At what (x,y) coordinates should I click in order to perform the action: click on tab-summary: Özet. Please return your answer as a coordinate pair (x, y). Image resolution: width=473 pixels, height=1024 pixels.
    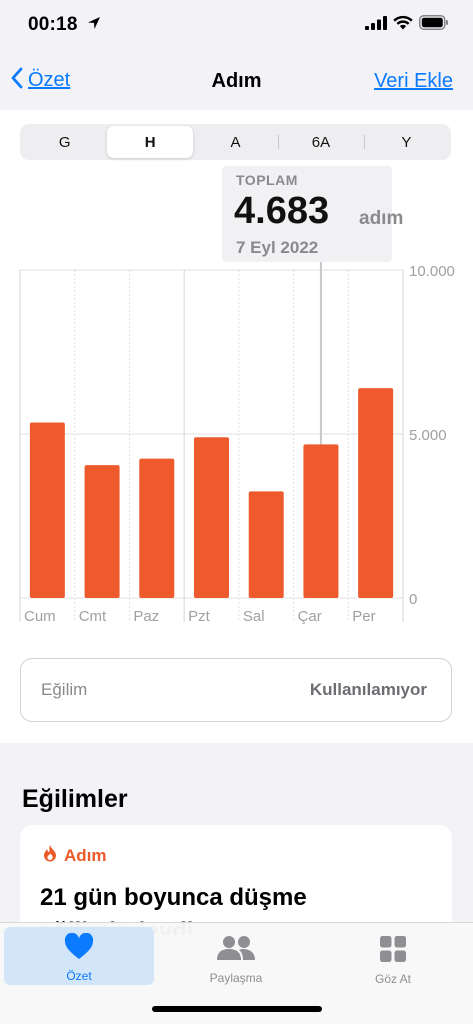
    Looking at the image, I should click on (79, 956).